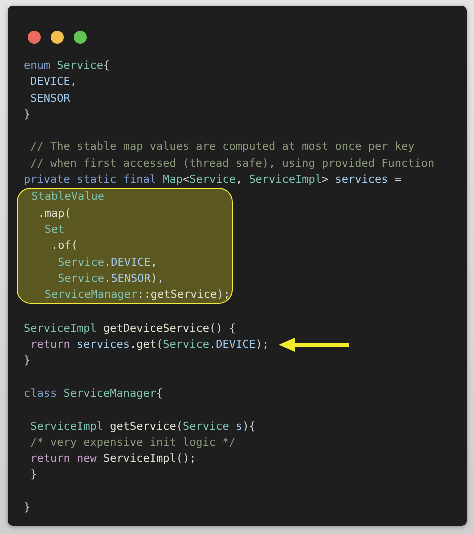 This screenshot has height=534, width=474. Describe the element at coordinates (133, 442) in the screenshot. I see `code-line: /* very expensive init logic */` at that location.